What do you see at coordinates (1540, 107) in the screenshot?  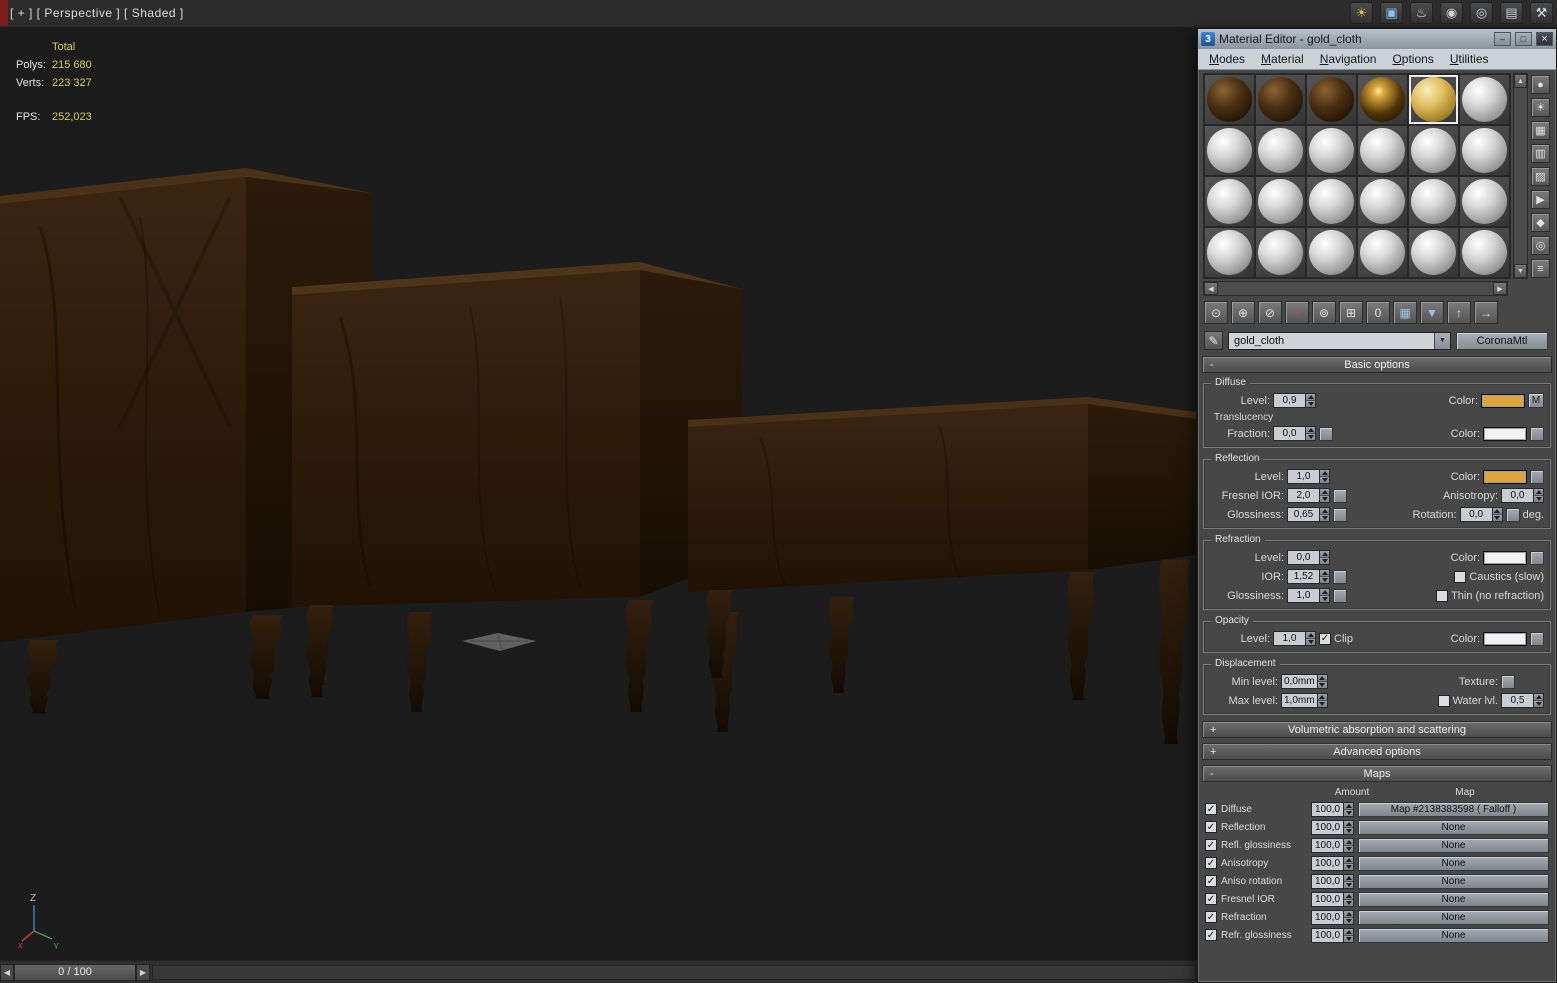 I see `backlight-icon: ☀` at bounding box center [1540, 107].